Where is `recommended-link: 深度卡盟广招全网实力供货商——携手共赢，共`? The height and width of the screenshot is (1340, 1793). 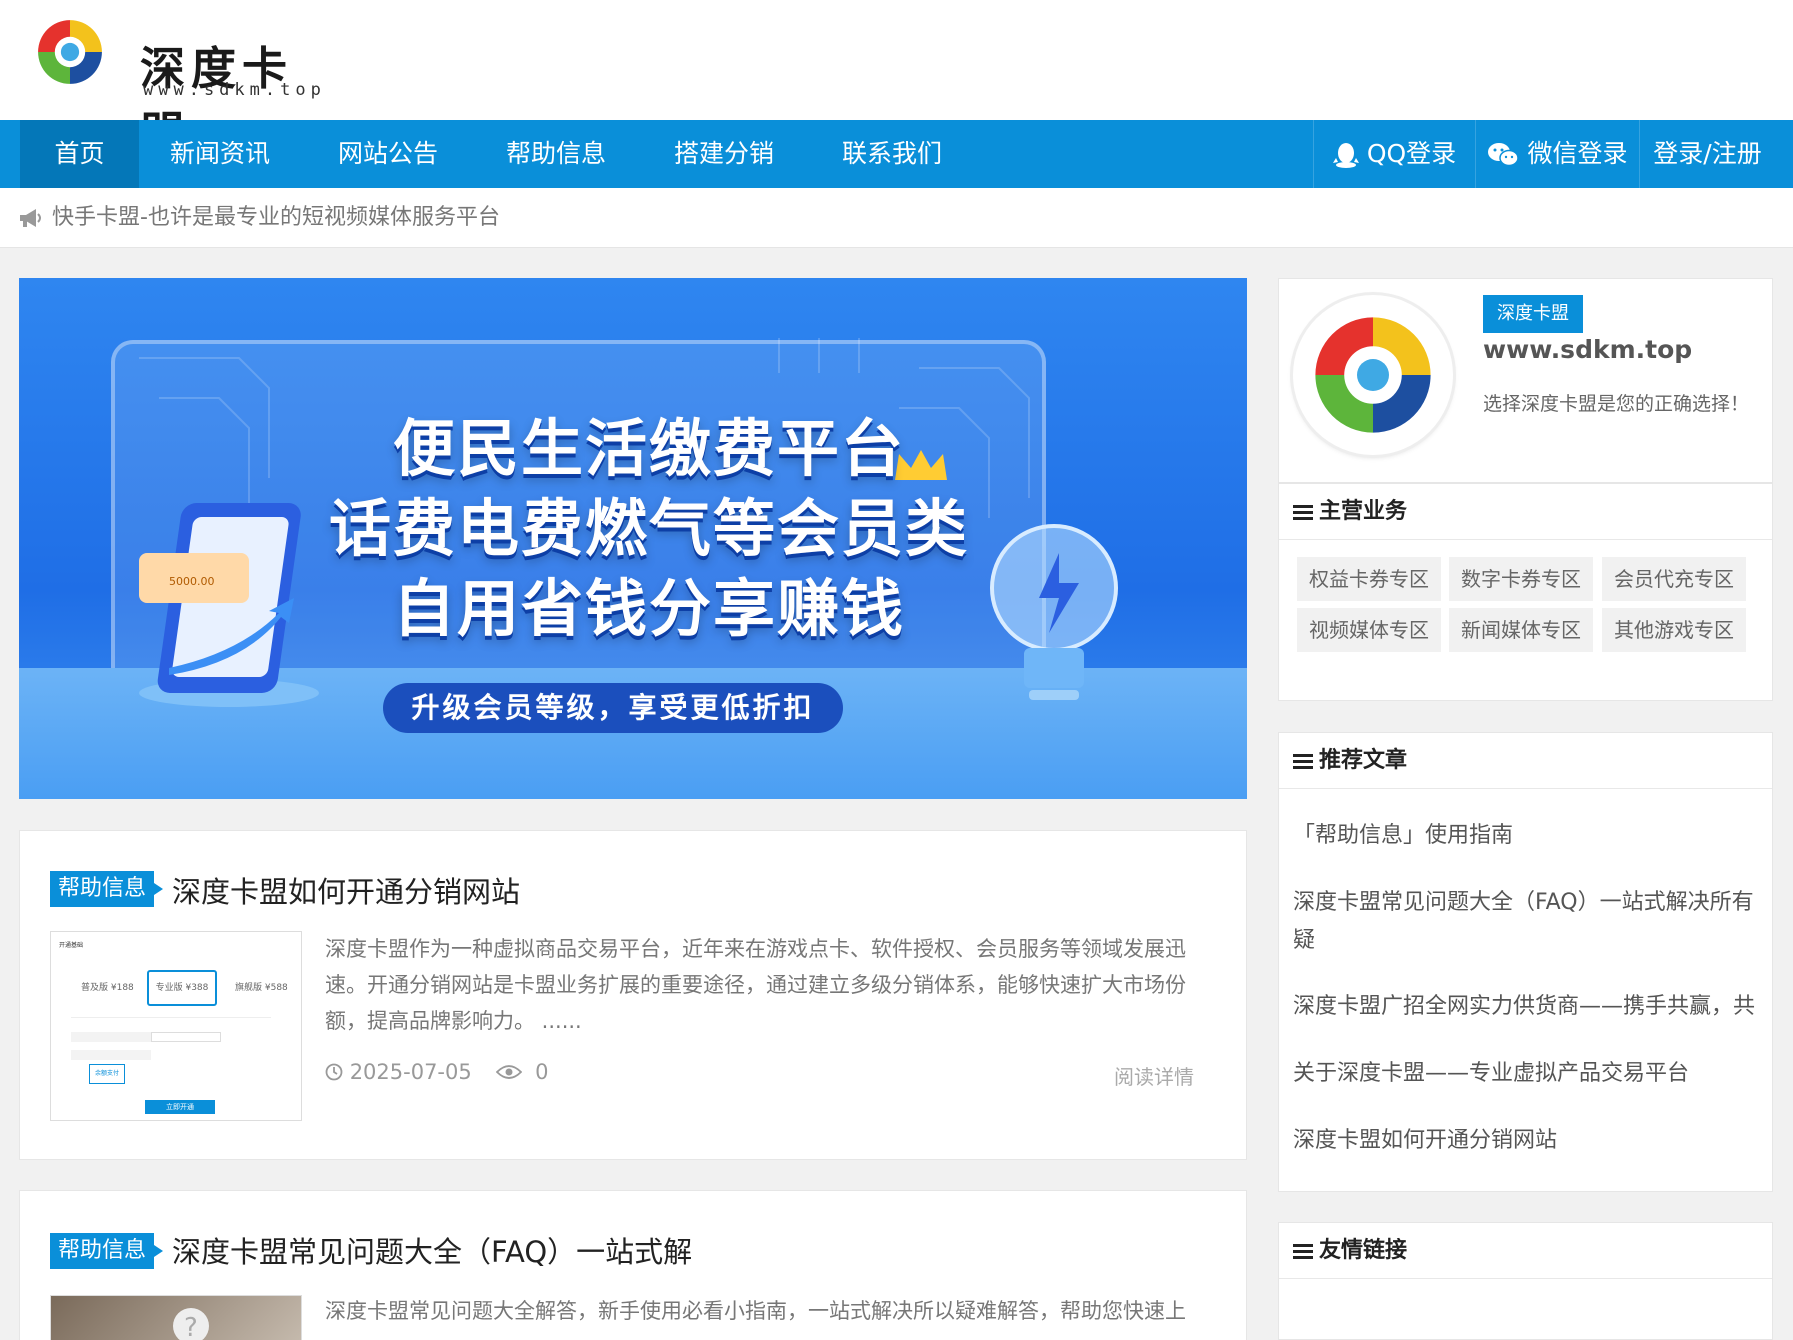 recommended-link: 深度卡盟广招全网实力供货商——携手共赢，共 is located at coordinates (1528, 1007).